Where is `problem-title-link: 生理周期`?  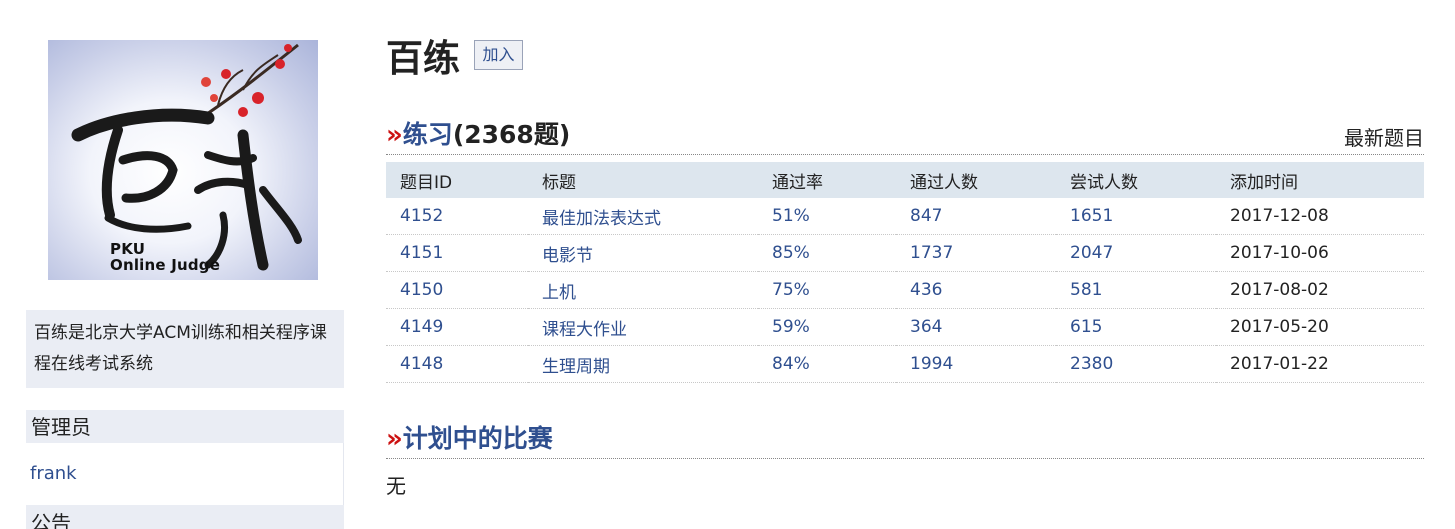 problem-title-link: 生理周期 is located at coordinates (576, 367).